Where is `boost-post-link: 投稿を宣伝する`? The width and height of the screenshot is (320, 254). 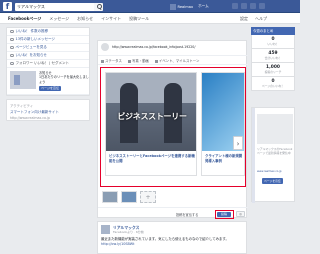
boost-post-link: 投稿を宣伝する is located at coordinates (187, 214).